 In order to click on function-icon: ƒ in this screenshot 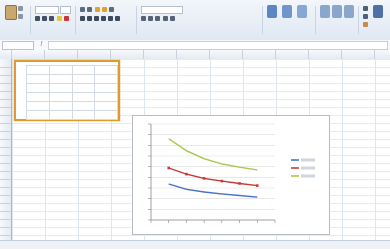, I will do `click(41, 44)`.